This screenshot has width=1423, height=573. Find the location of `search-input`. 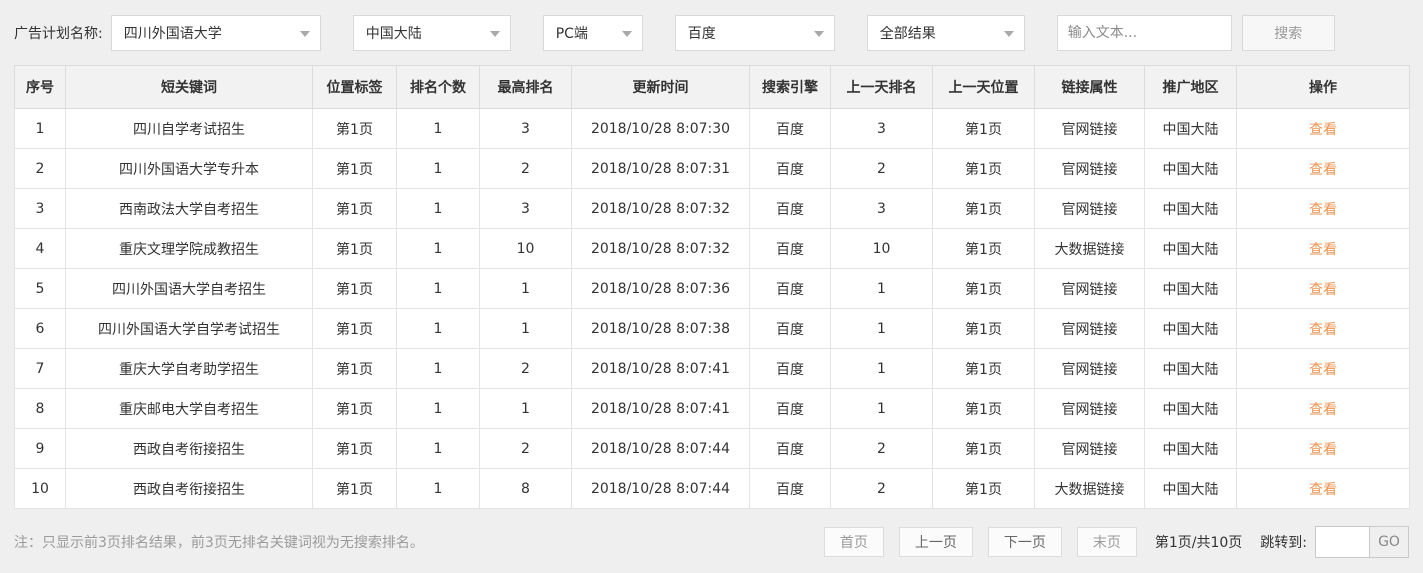

search-input is located at coordinates (1144, 33).